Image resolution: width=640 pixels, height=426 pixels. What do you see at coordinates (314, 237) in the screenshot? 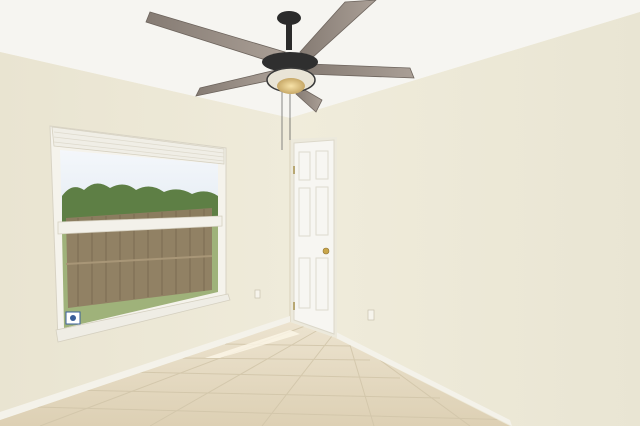
I see `door-assembly` at bounding box center [314, 237].